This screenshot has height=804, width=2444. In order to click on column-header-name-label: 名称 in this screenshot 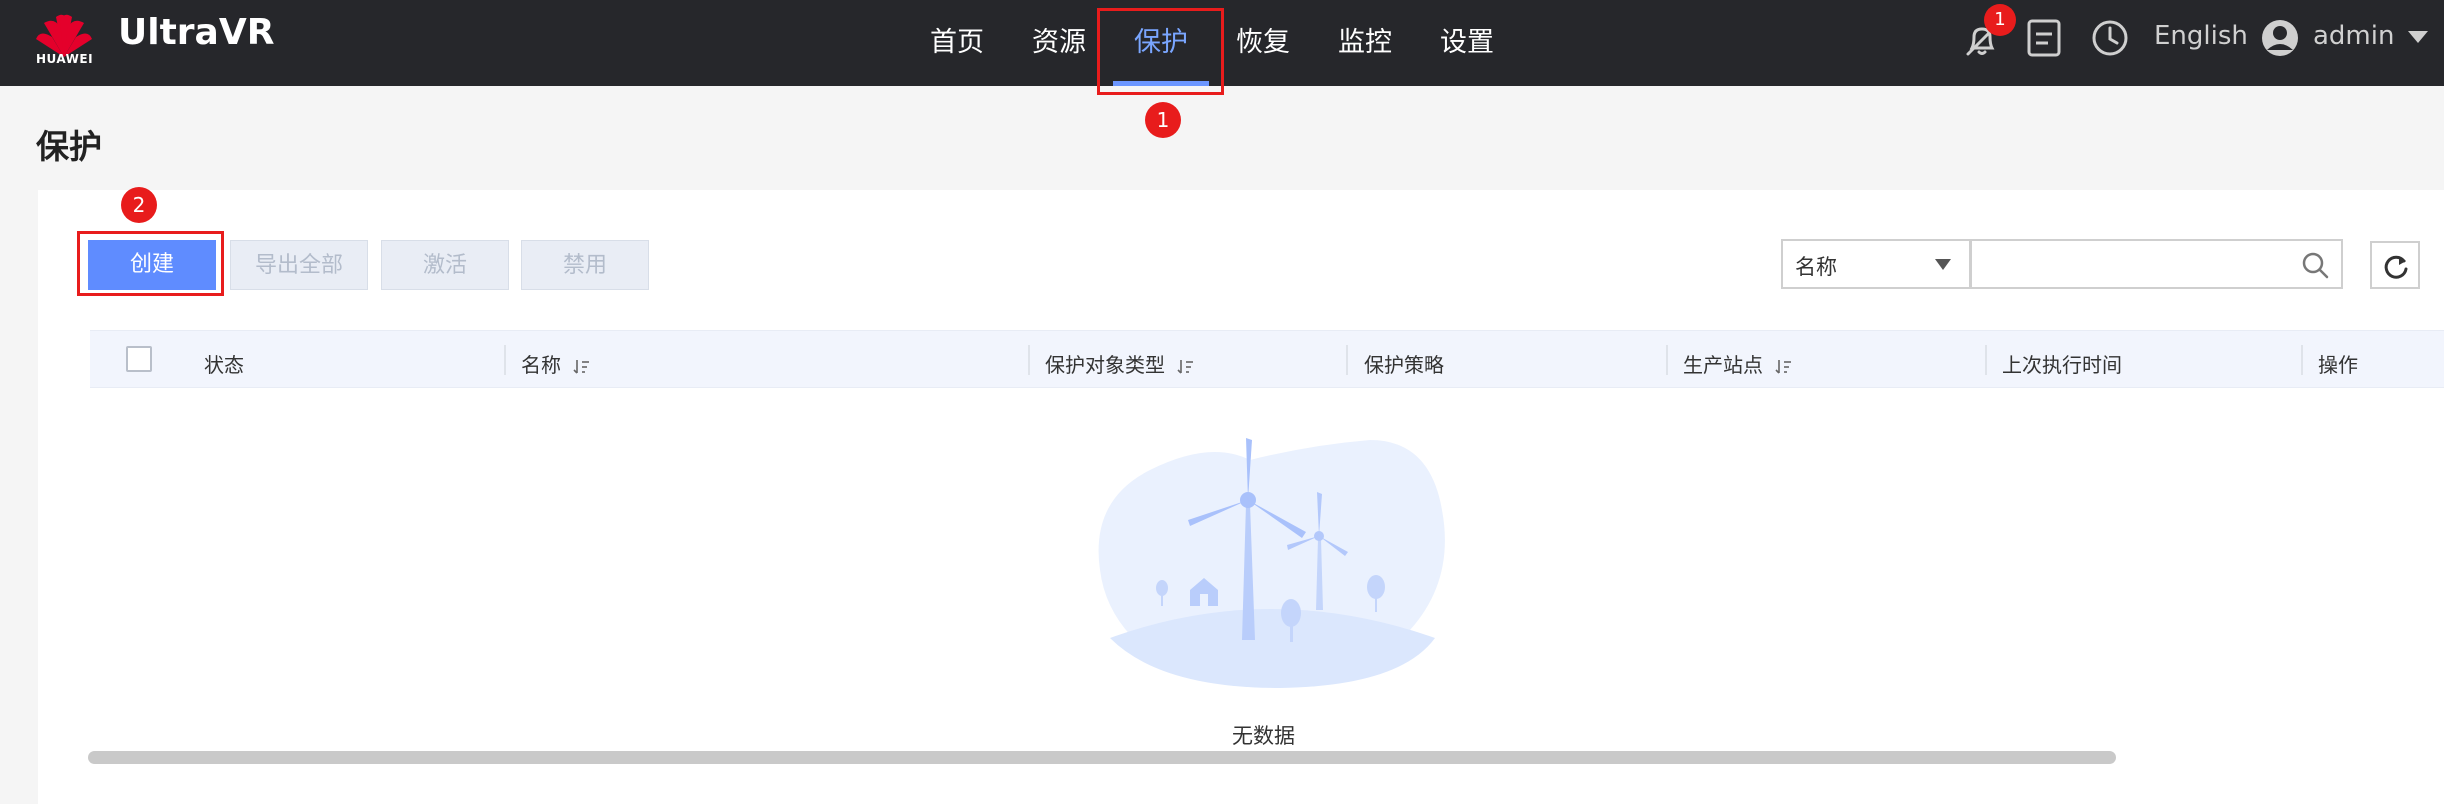, I will do `click(541, 365)`.